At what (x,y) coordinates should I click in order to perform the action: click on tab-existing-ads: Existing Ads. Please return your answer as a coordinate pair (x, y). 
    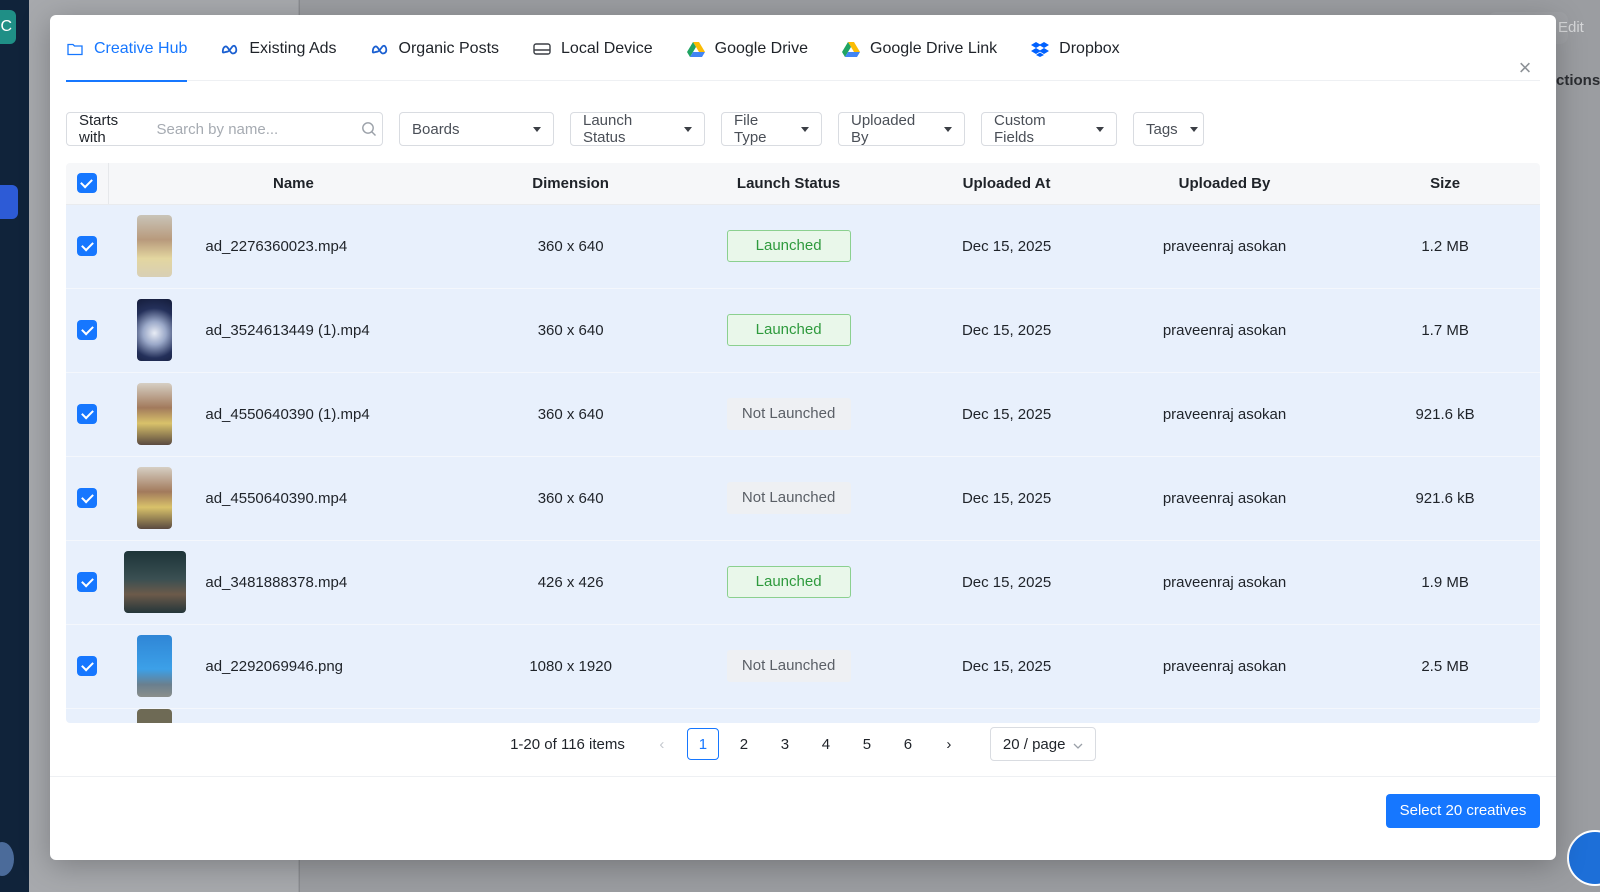
    Looking at the image, I should click on (279, 48).